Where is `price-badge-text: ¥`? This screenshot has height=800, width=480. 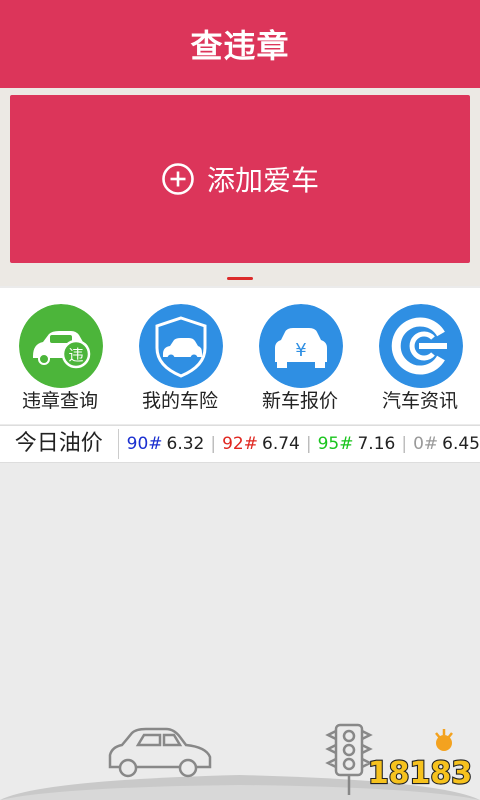 price-badge-text: ¥ is located at coordinates (300, 350).